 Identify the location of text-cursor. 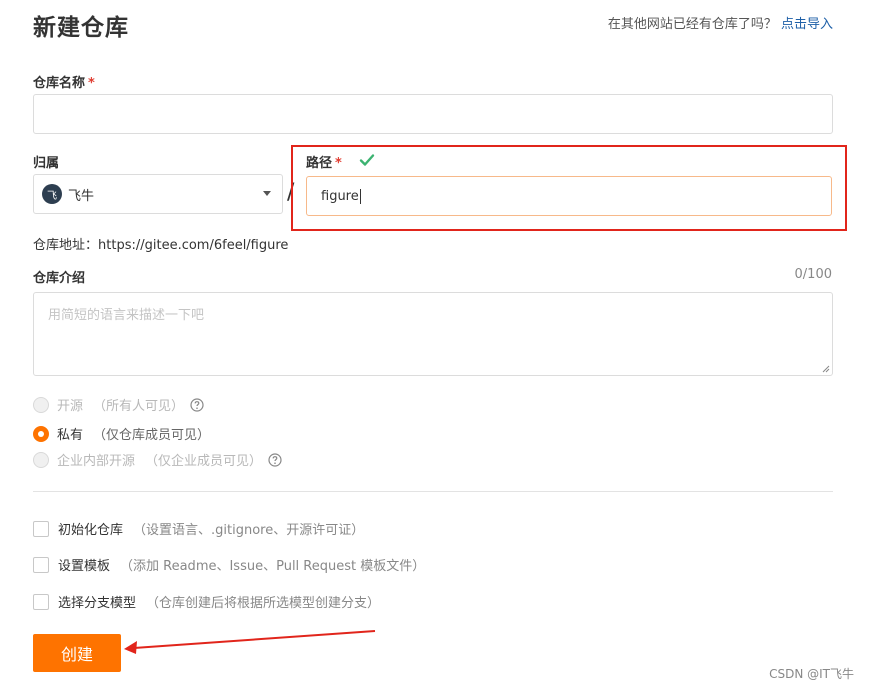
(360, 196).